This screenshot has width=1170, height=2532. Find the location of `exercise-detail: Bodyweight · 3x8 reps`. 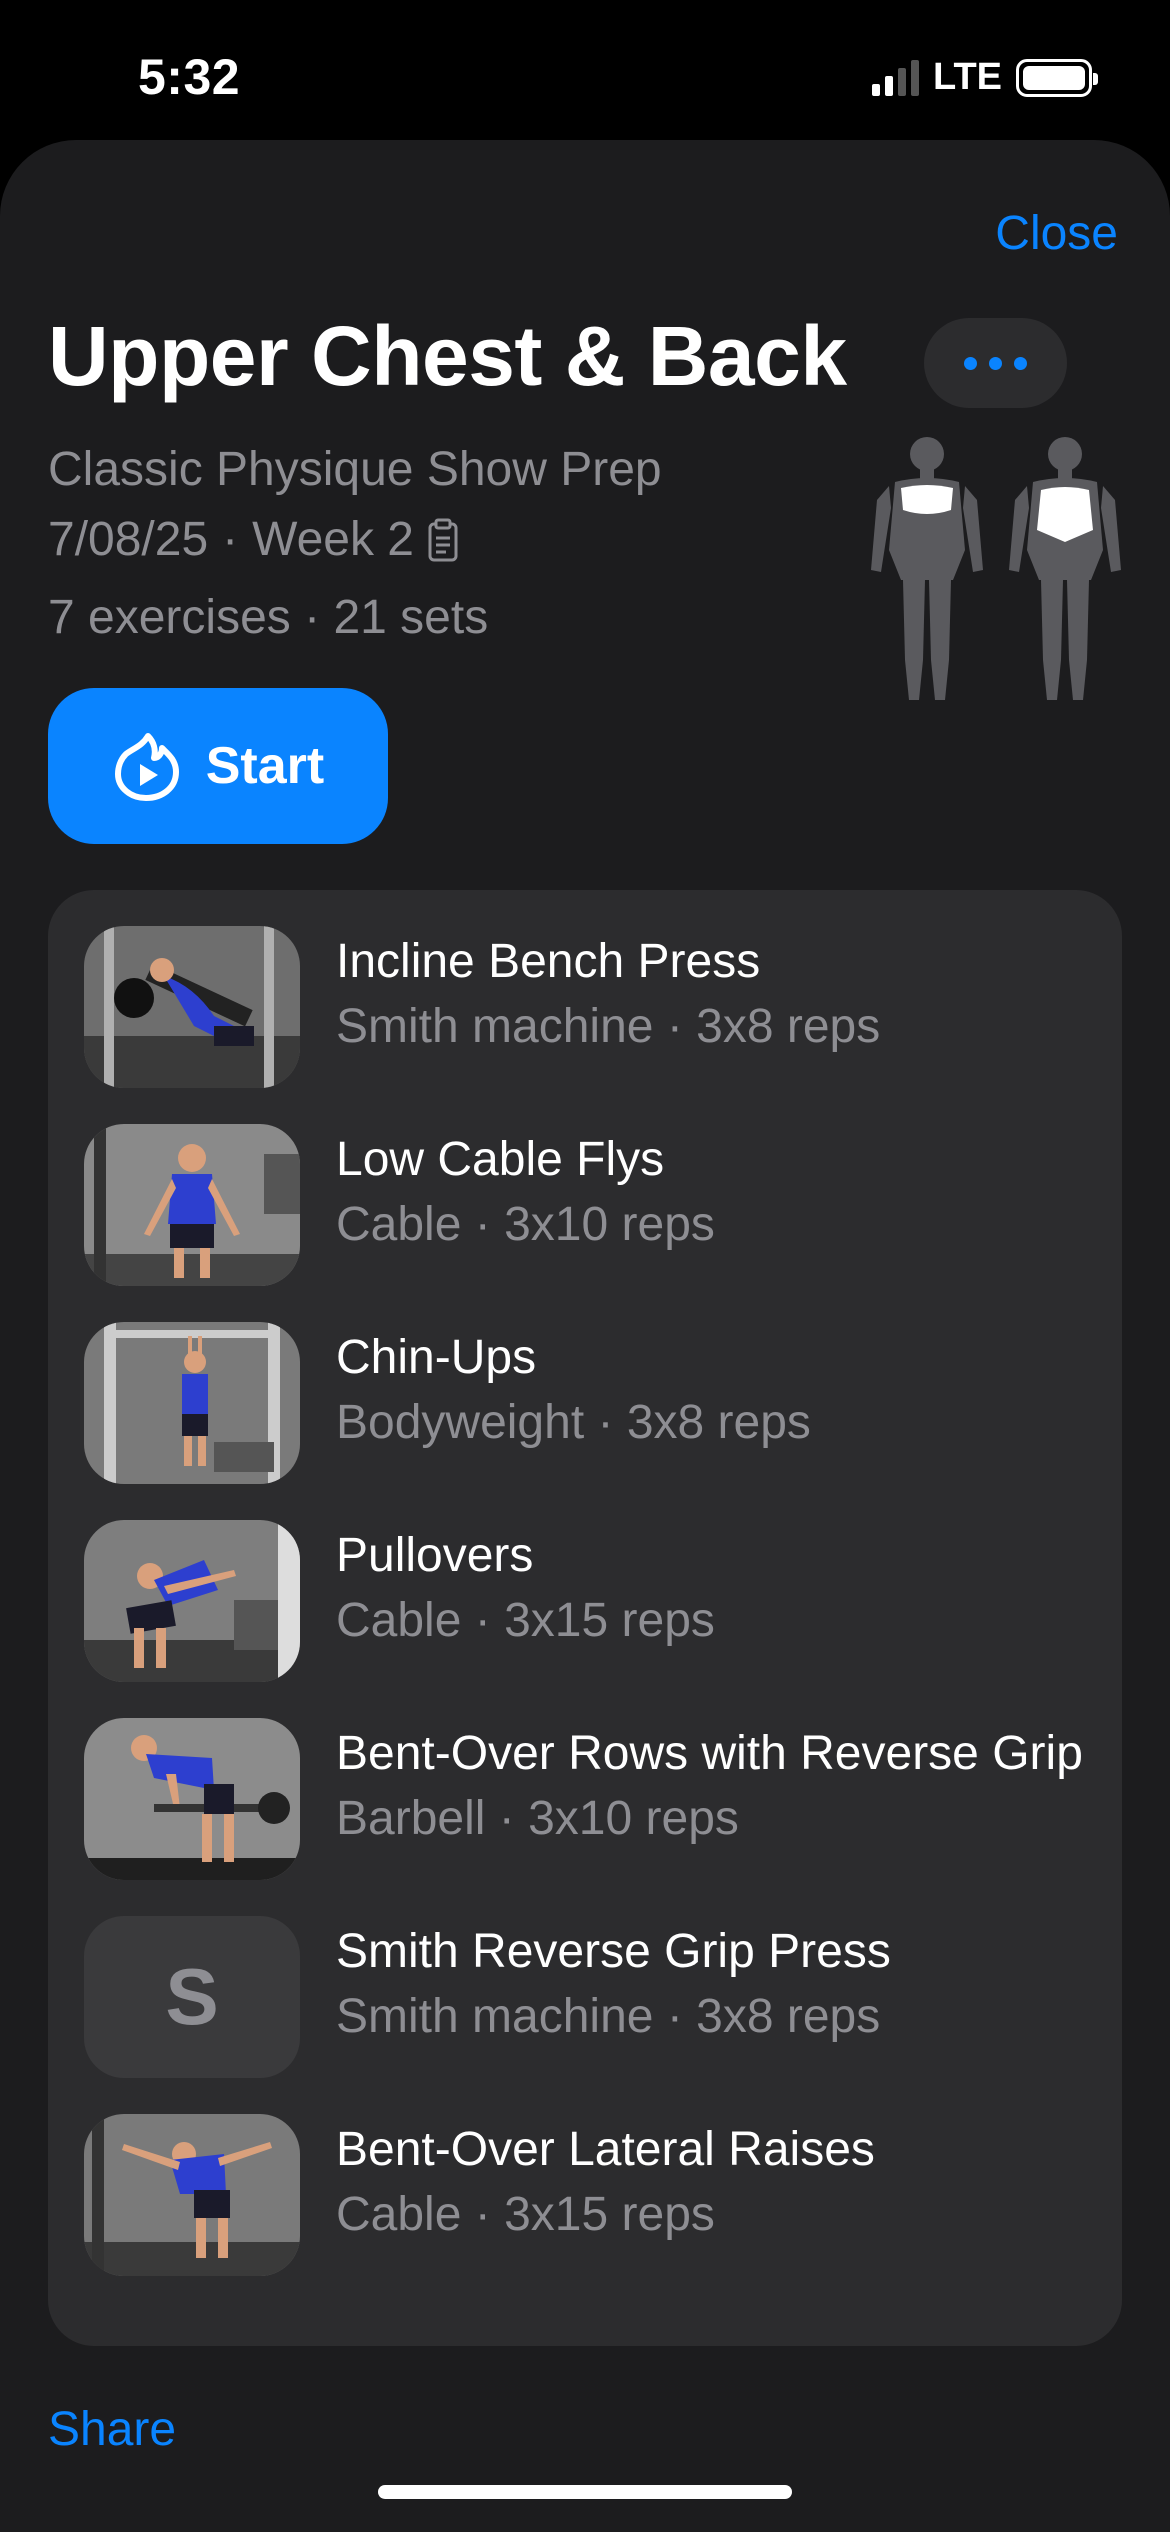

exercise-detail: Bodyweight · 3x8 reps is located at coordinates (573, 1422).